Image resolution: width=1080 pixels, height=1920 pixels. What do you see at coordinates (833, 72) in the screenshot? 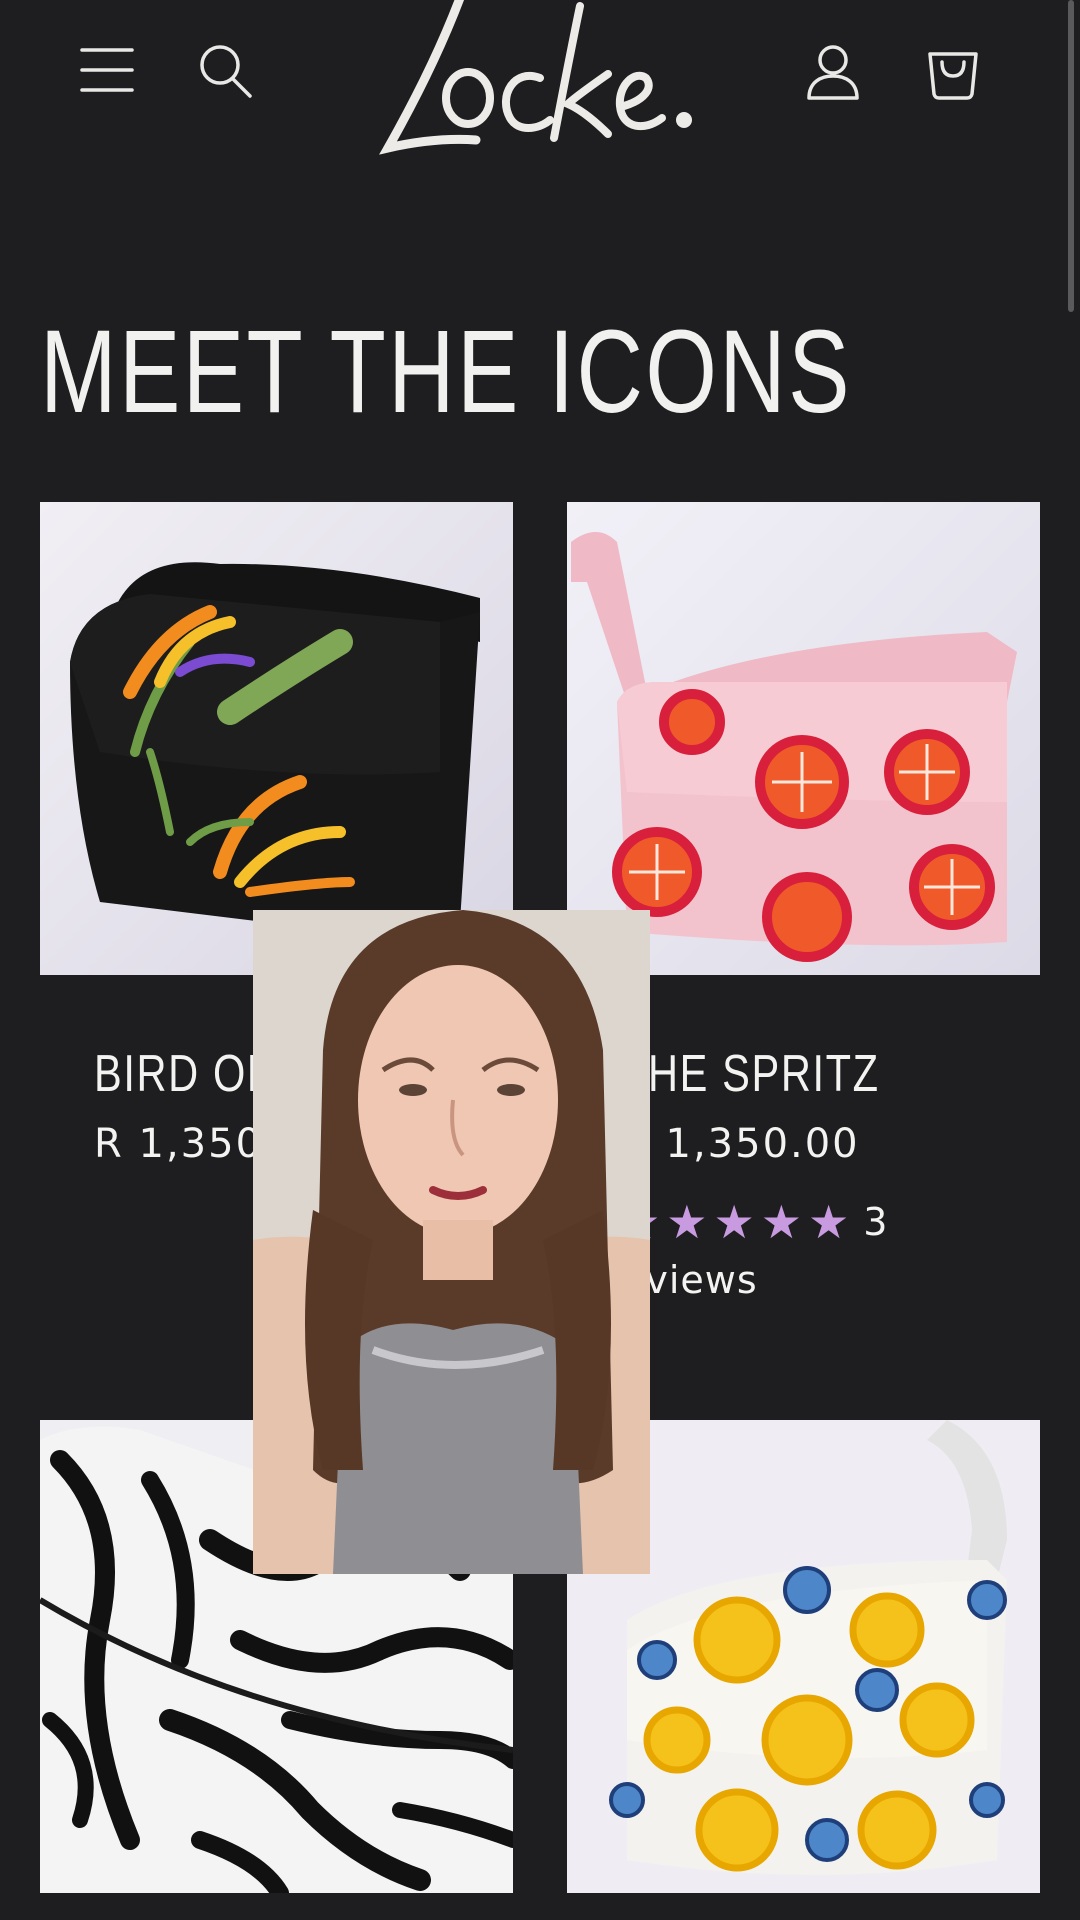
I see `user-account-icon` at bounding box center [833, 72].